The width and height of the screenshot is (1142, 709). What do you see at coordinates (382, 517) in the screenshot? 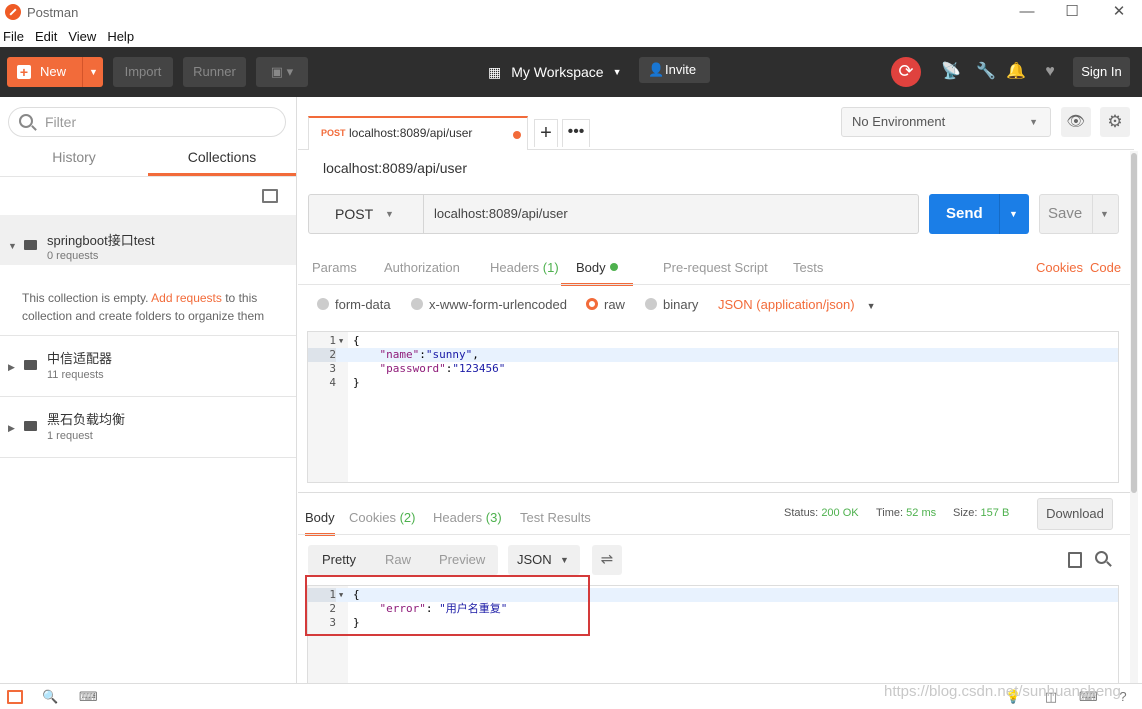
I see `response-tab-cookies: Cookies (2)` at bounding box center [382, 517].